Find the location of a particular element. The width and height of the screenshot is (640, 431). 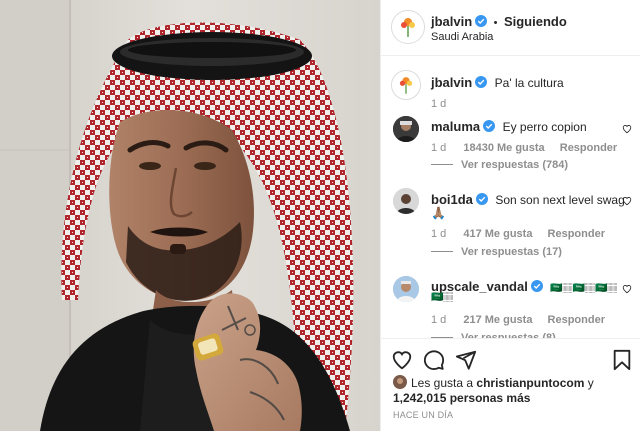

liker-avatar is located at coordinates (400, 382).